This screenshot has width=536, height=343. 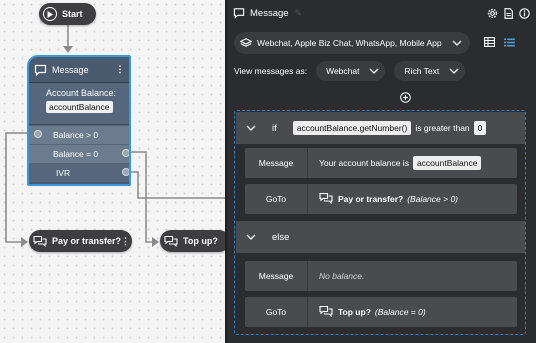 I want to click on else-keyword: else, so click(x=281, y=237).